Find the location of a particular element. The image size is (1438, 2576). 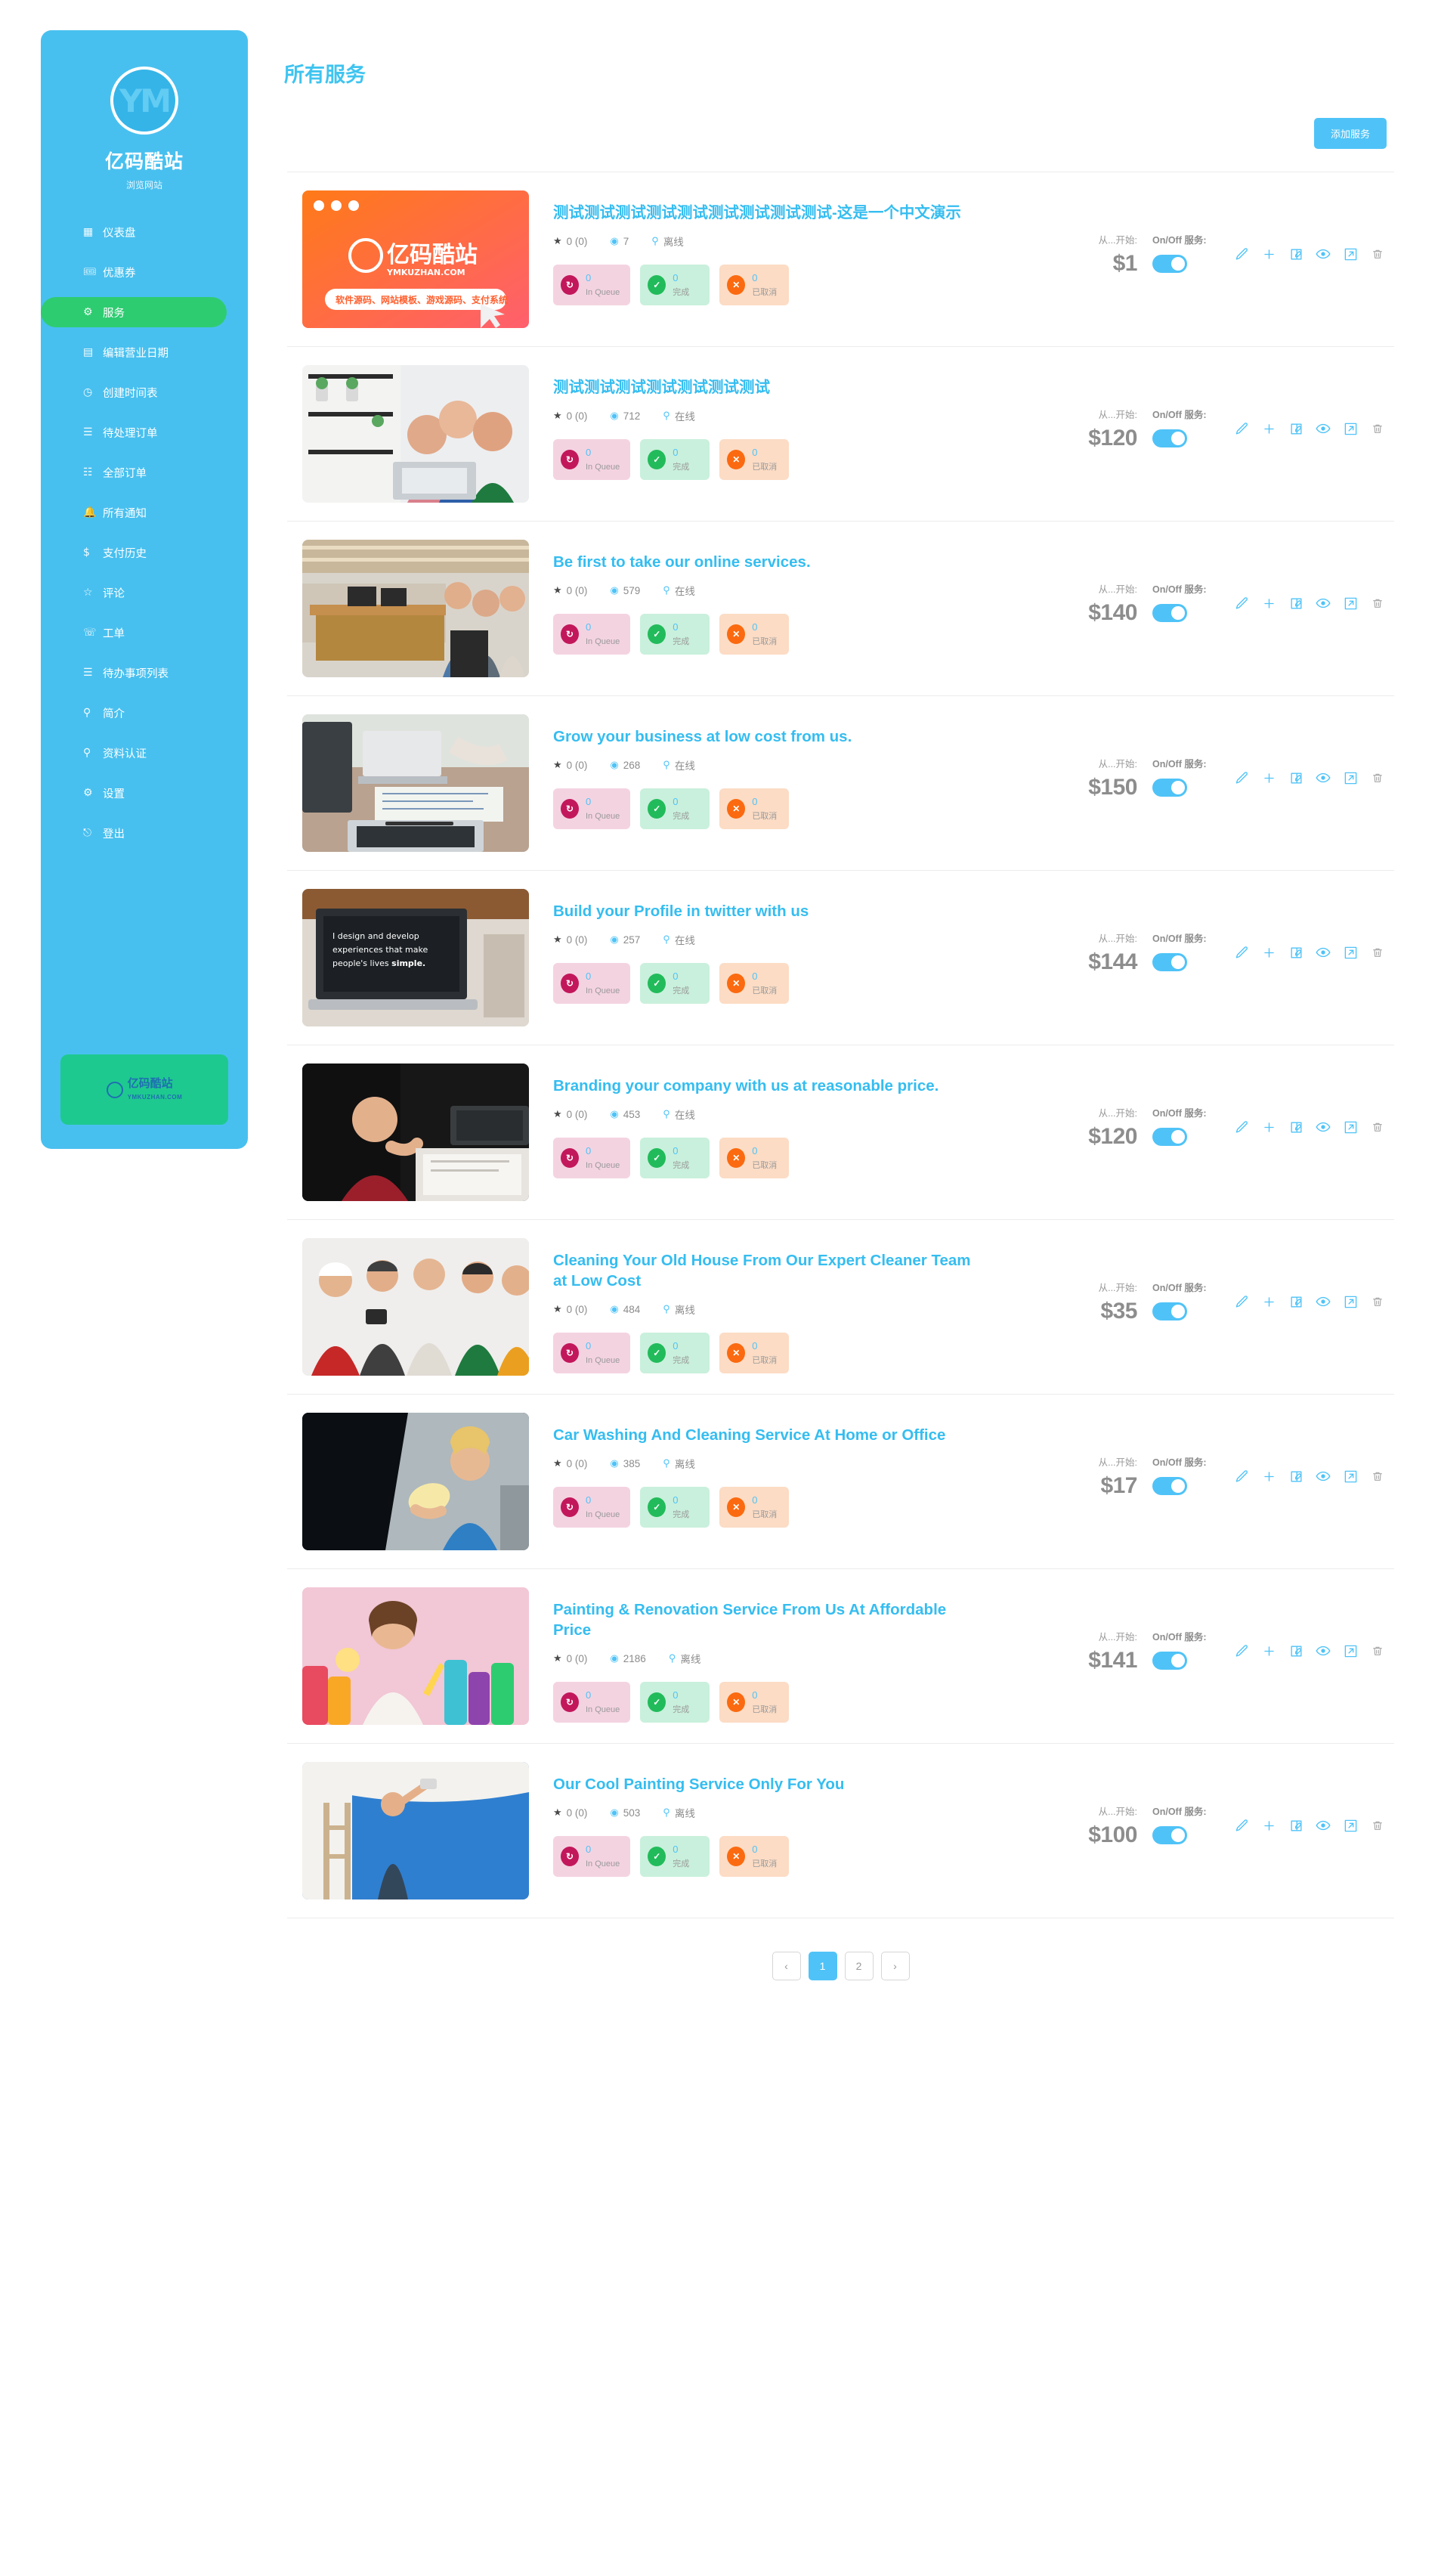

sidebar-item-13: ⚲ 资料认证 is located at coordinates (144, 753).